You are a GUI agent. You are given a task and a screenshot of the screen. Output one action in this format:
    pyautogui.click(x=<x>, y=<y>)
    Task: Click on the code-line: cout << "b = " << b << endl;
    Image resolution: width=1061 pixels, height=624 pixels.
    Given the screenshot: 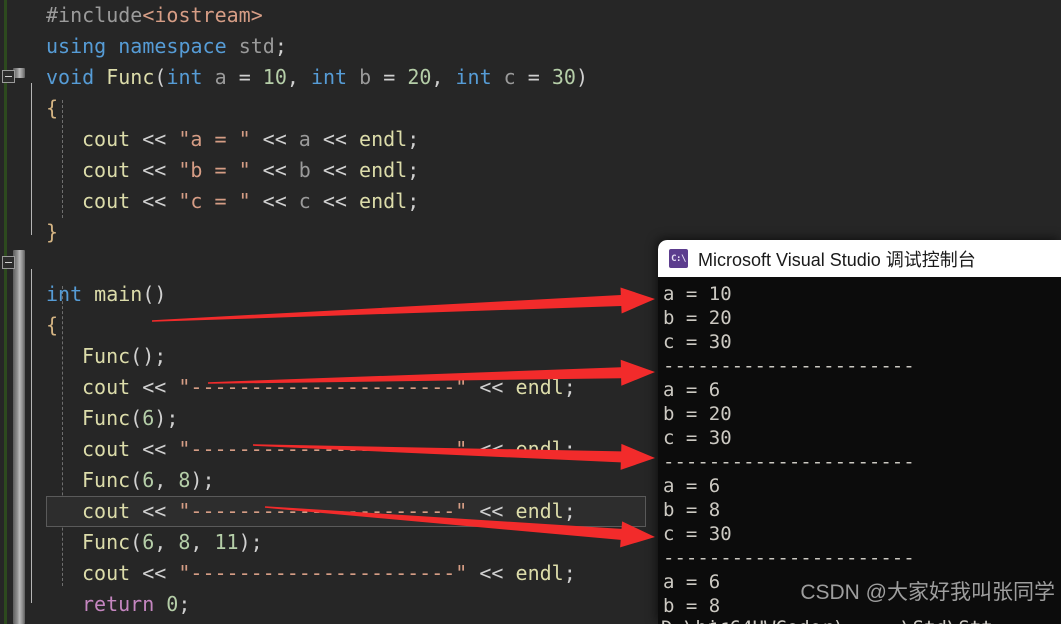 What is the action you would take?
    pyautogui.click(x=250, y=170)
    